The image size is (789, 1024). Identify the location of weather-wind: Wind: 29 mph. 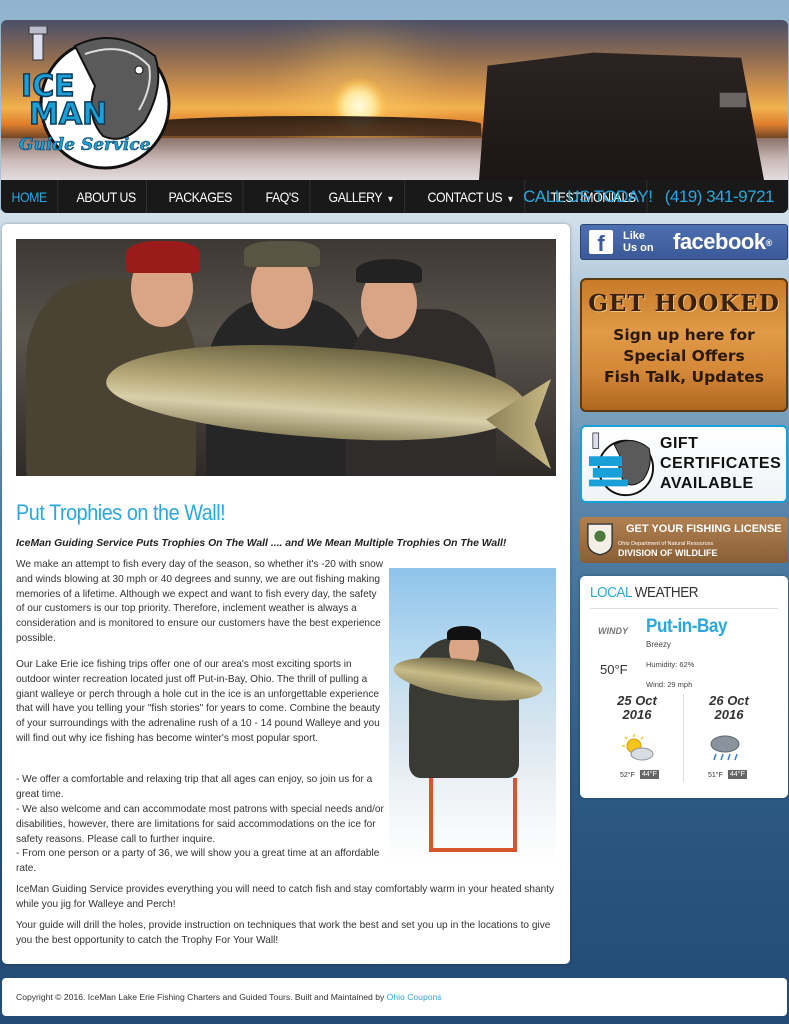
(669, 684).